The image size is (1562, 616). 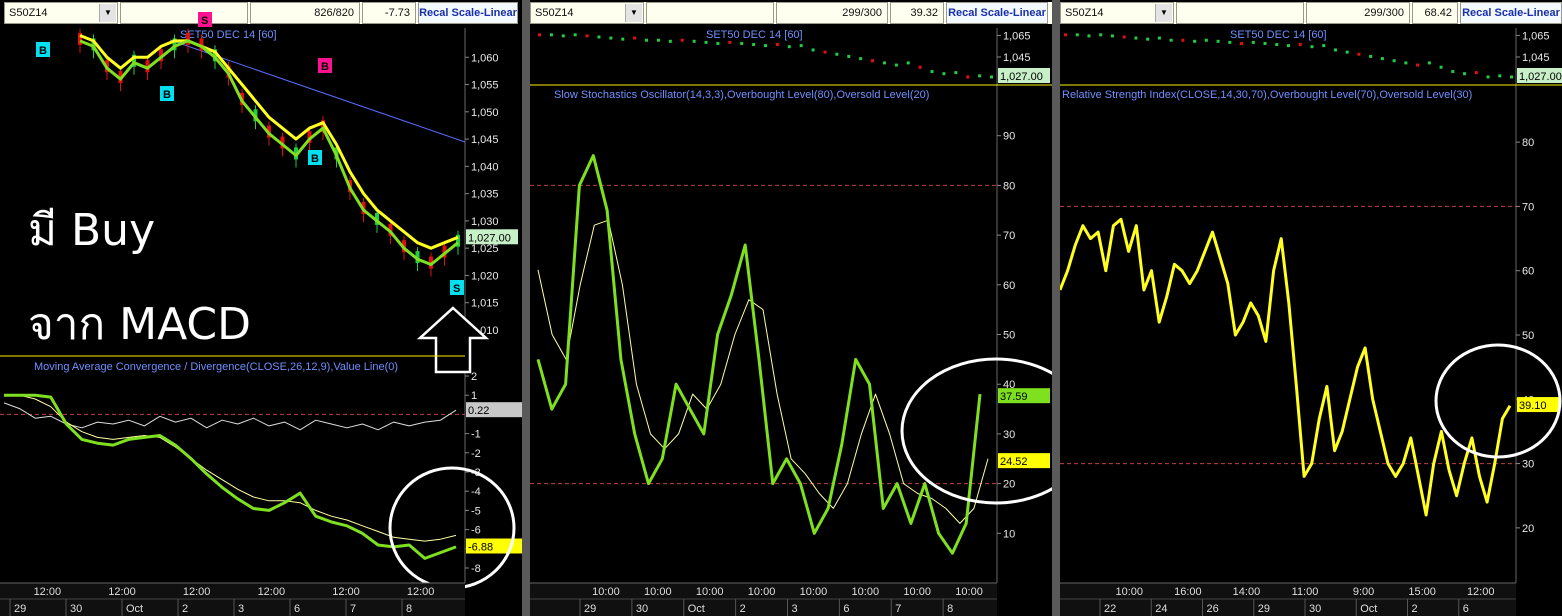 What do you see at coordinates (763, 371) in the screenshot?
I see `stoch-d-line` at bounding box center [763, 371].